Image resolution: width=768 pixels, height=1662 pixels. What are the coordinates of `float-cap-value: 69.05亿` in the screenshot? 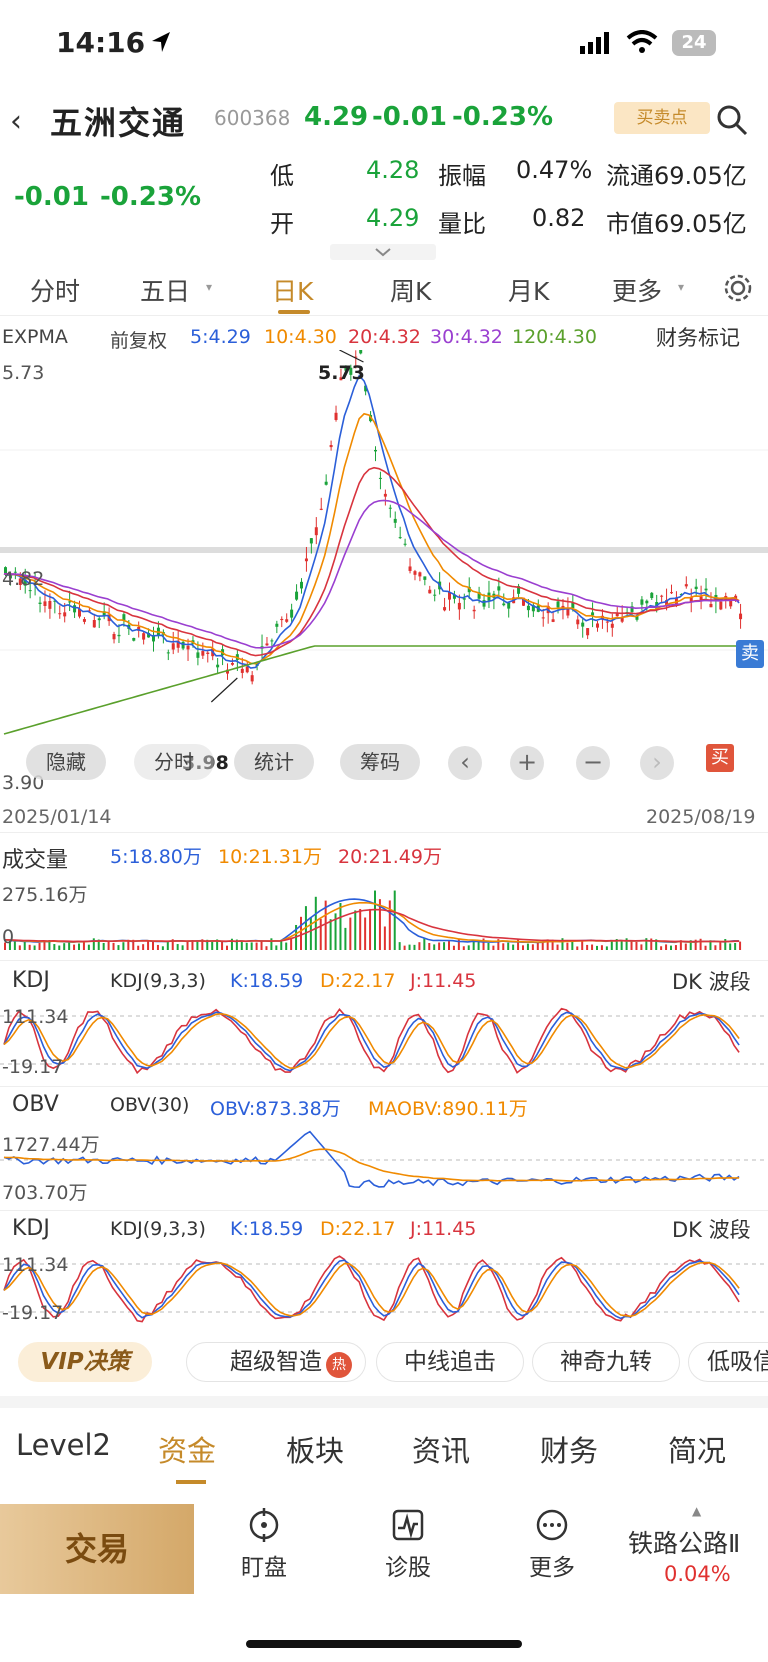 It's located at (700, 176).